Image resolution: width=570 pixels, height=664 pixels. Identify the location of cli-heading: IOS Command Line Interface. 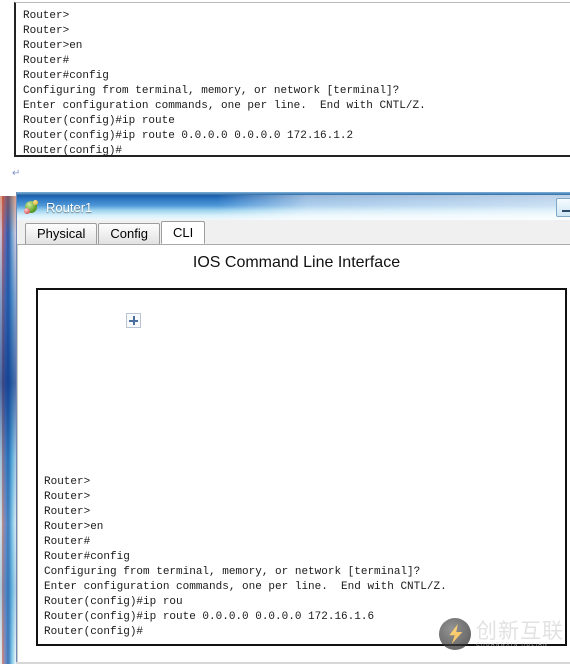
(296, 262).